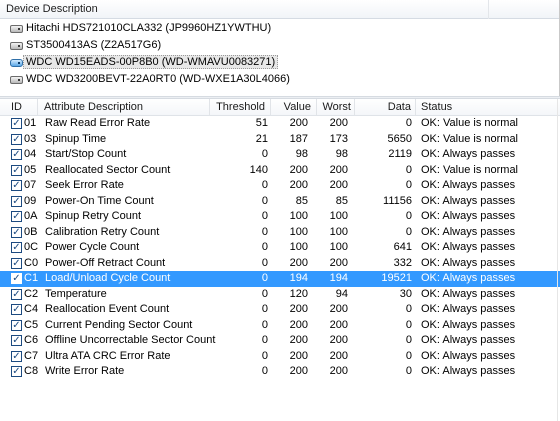  Describe the element at coordinates (261, 138) in the screenshot. I see `attribute-threshold: 21` at that location.